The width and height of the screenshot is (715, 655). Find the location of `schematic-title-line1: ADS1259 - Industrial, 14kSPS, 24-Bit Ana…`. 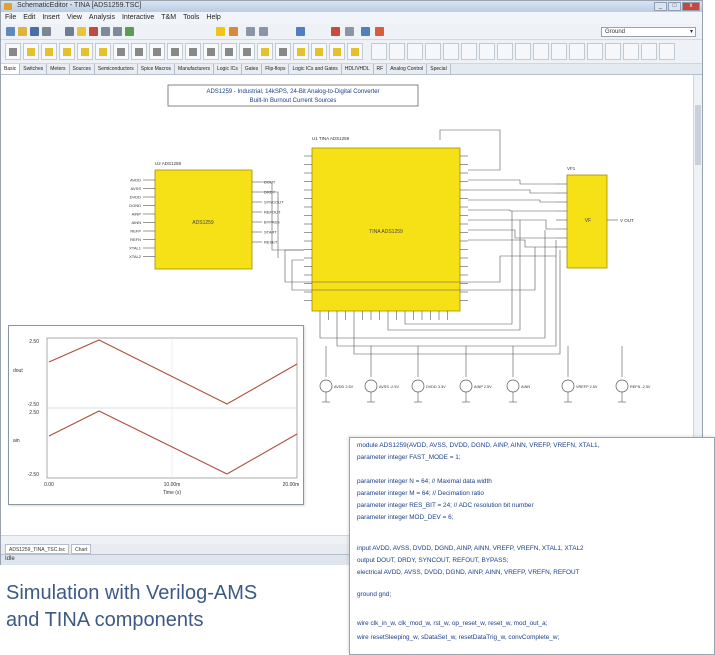

schematic-title-line1: ADS1259 - Industrial, 14kSPS, 24-Bit Ana… is located at coordinates (292, 92).